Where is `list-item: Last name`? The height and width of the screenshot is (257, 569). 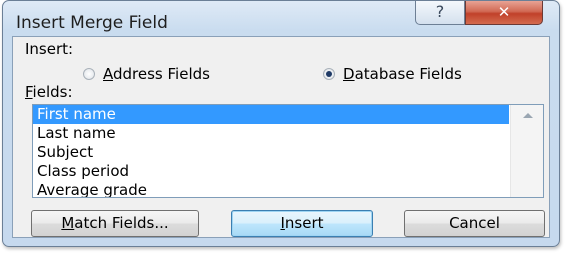 list-item: Last name is located at coordinates (271, 133).